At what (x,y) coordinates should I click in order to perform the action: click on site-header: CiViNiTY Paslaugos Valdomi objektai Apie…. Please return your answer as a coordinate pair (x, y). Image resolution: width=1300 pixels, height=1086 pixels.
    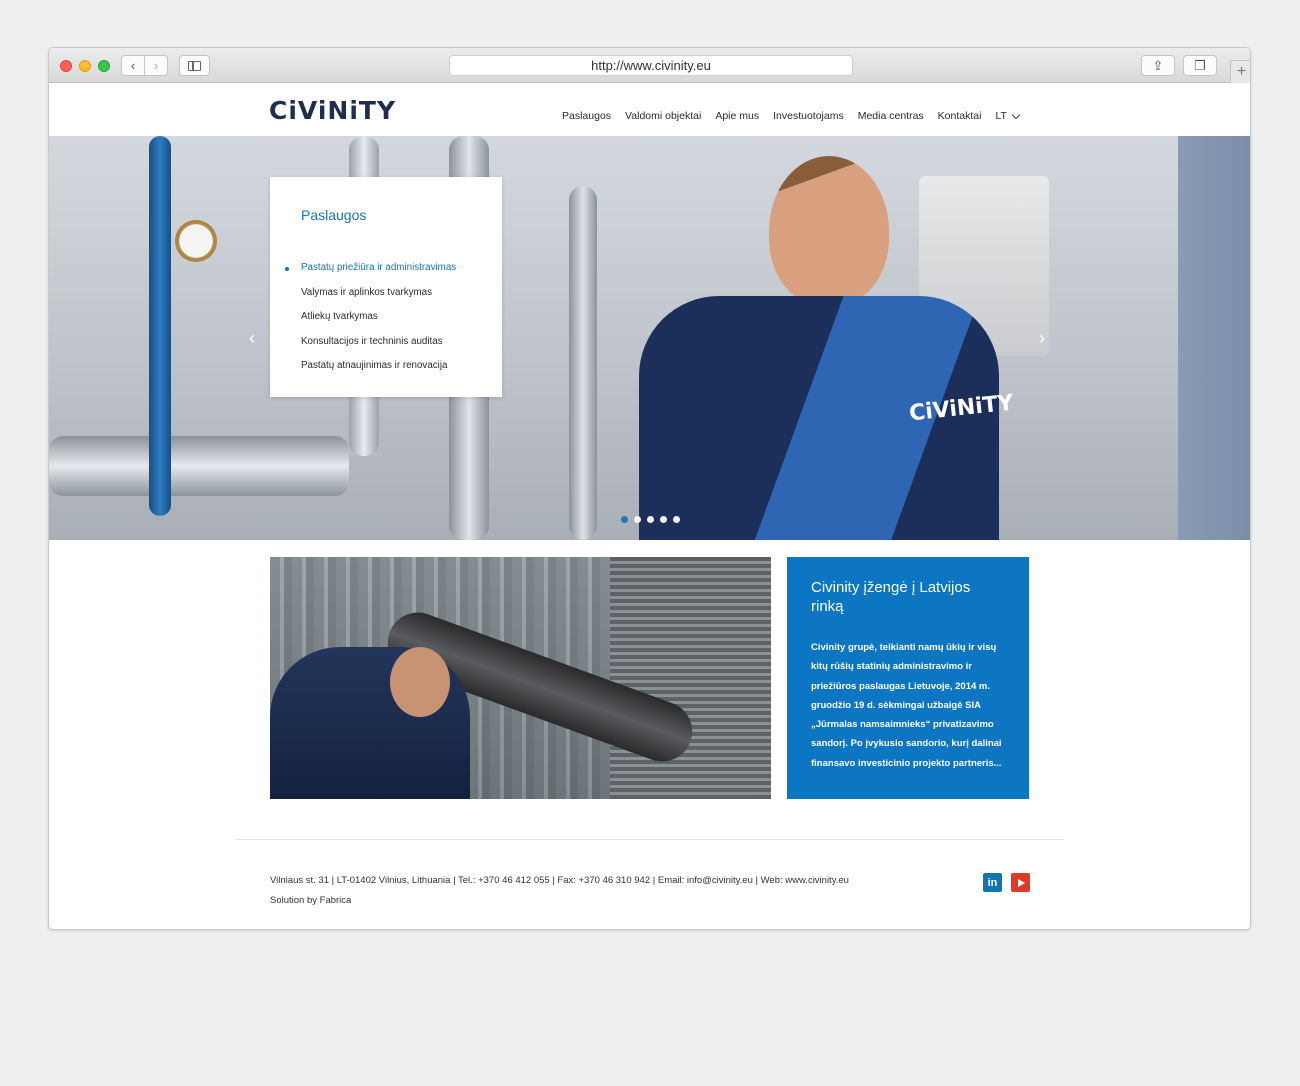
    Looking at the image, I should click on (649, 109).